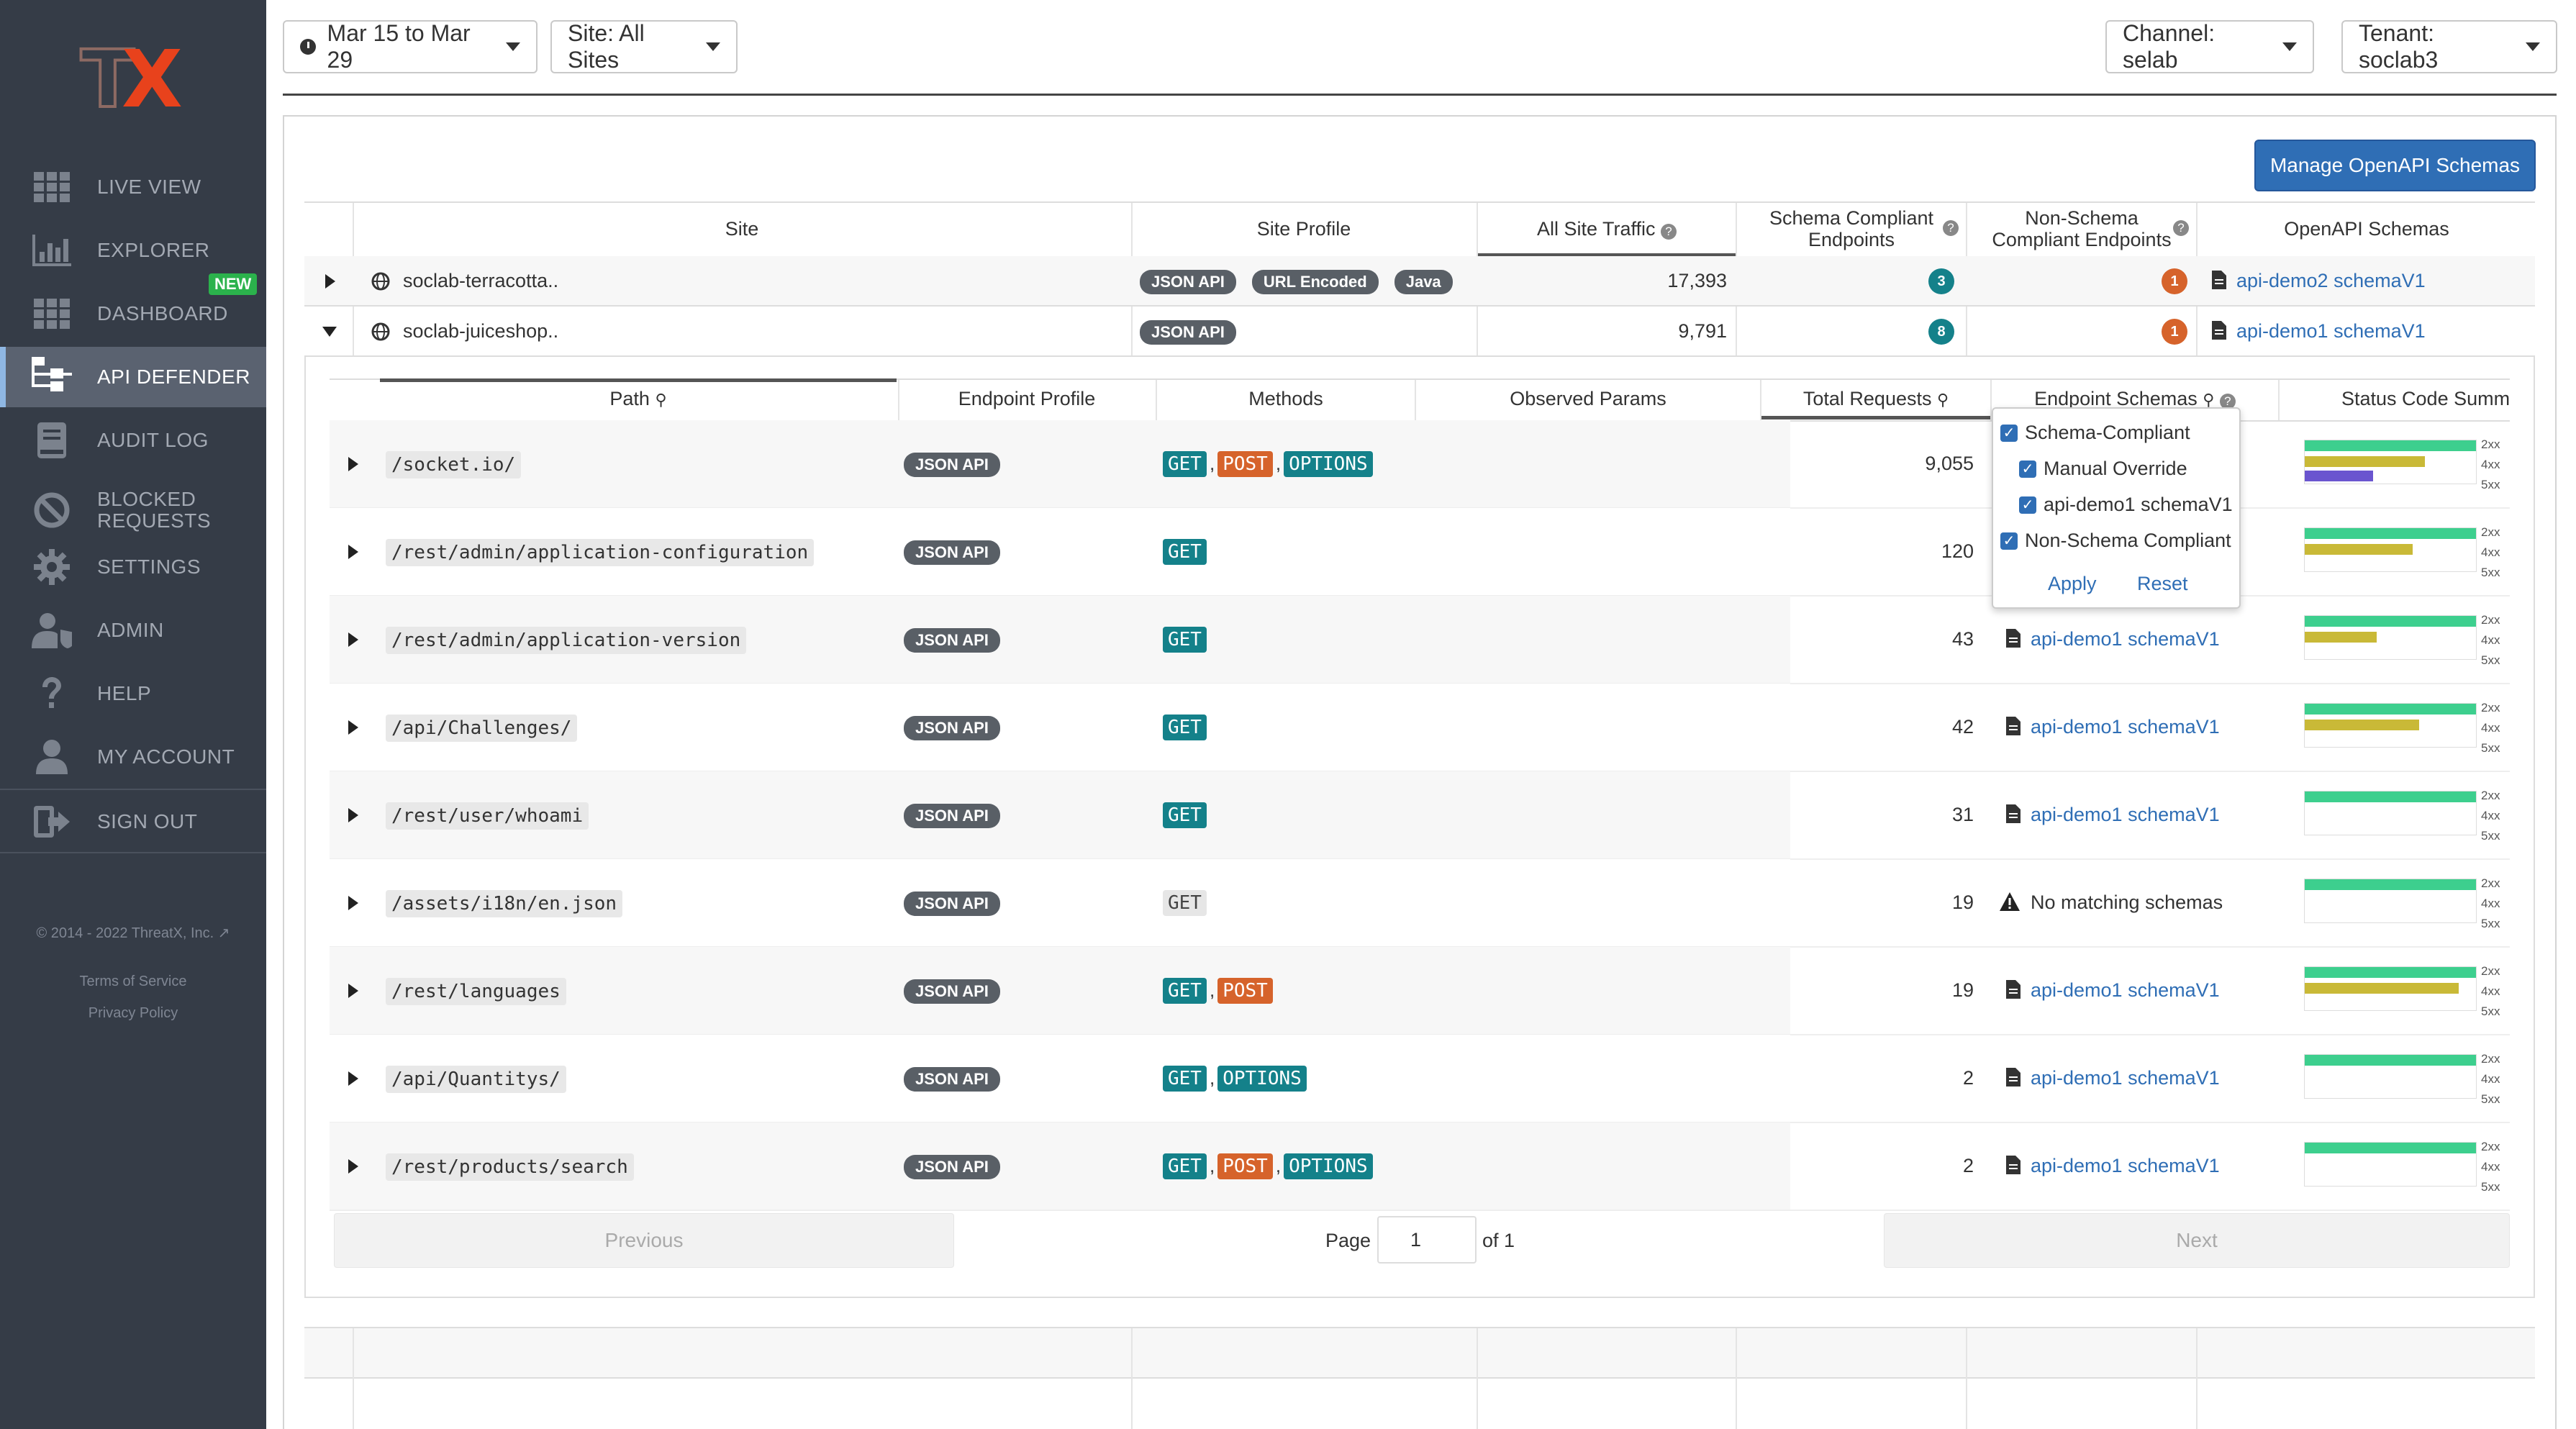  I want to click on table-row, so click(1060, 464).